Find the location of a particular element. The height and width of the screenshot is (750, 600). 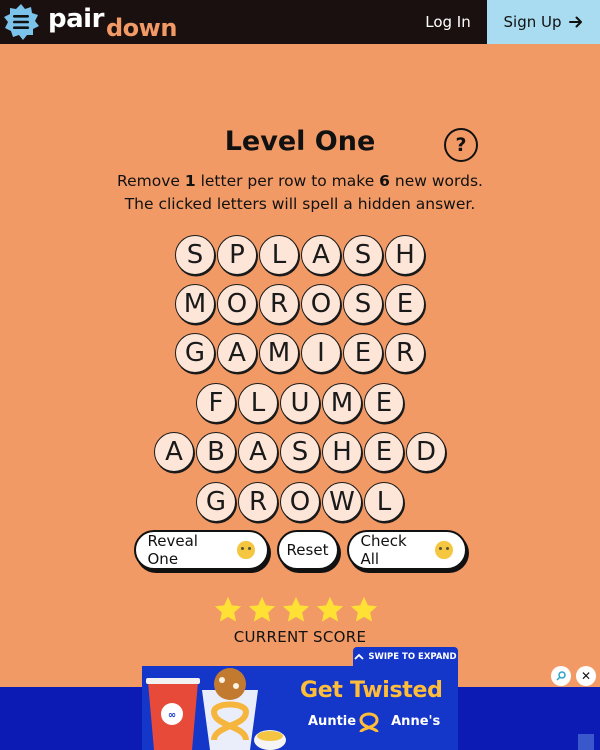

ad-corner-marker is located at coordinates (586, 742).